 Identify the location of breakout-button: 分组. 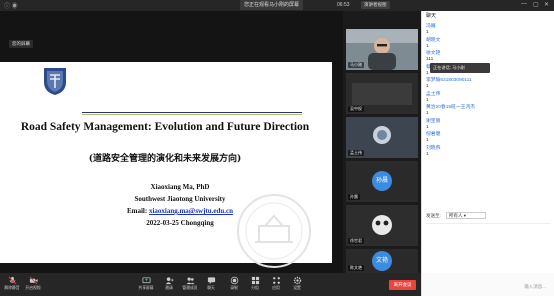
(255, 283).